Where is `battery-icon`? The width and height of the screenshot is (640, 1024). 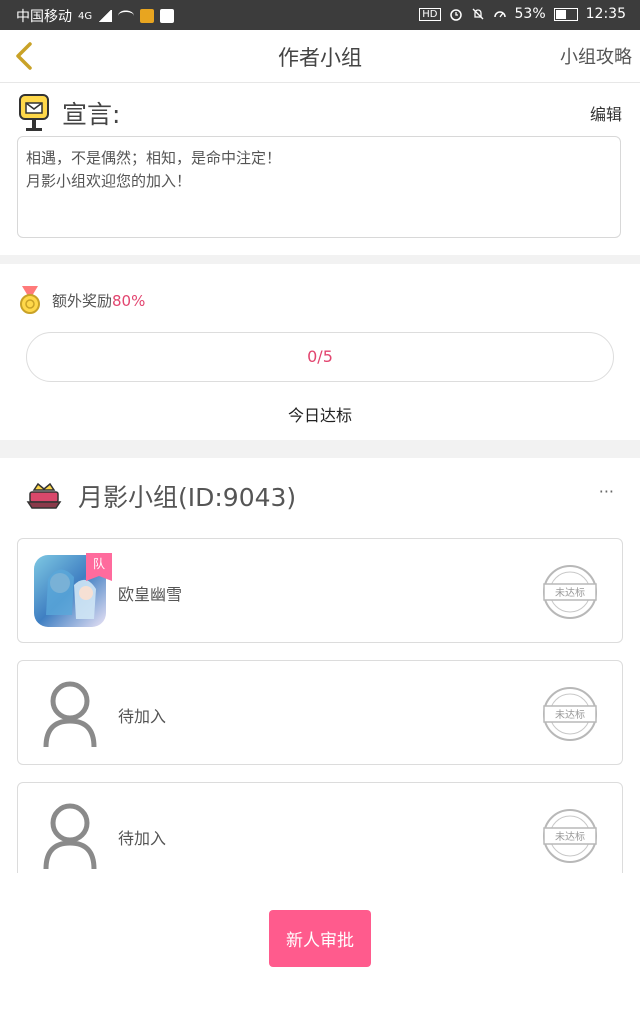
battery-icon is located at coordinates (565, 14).